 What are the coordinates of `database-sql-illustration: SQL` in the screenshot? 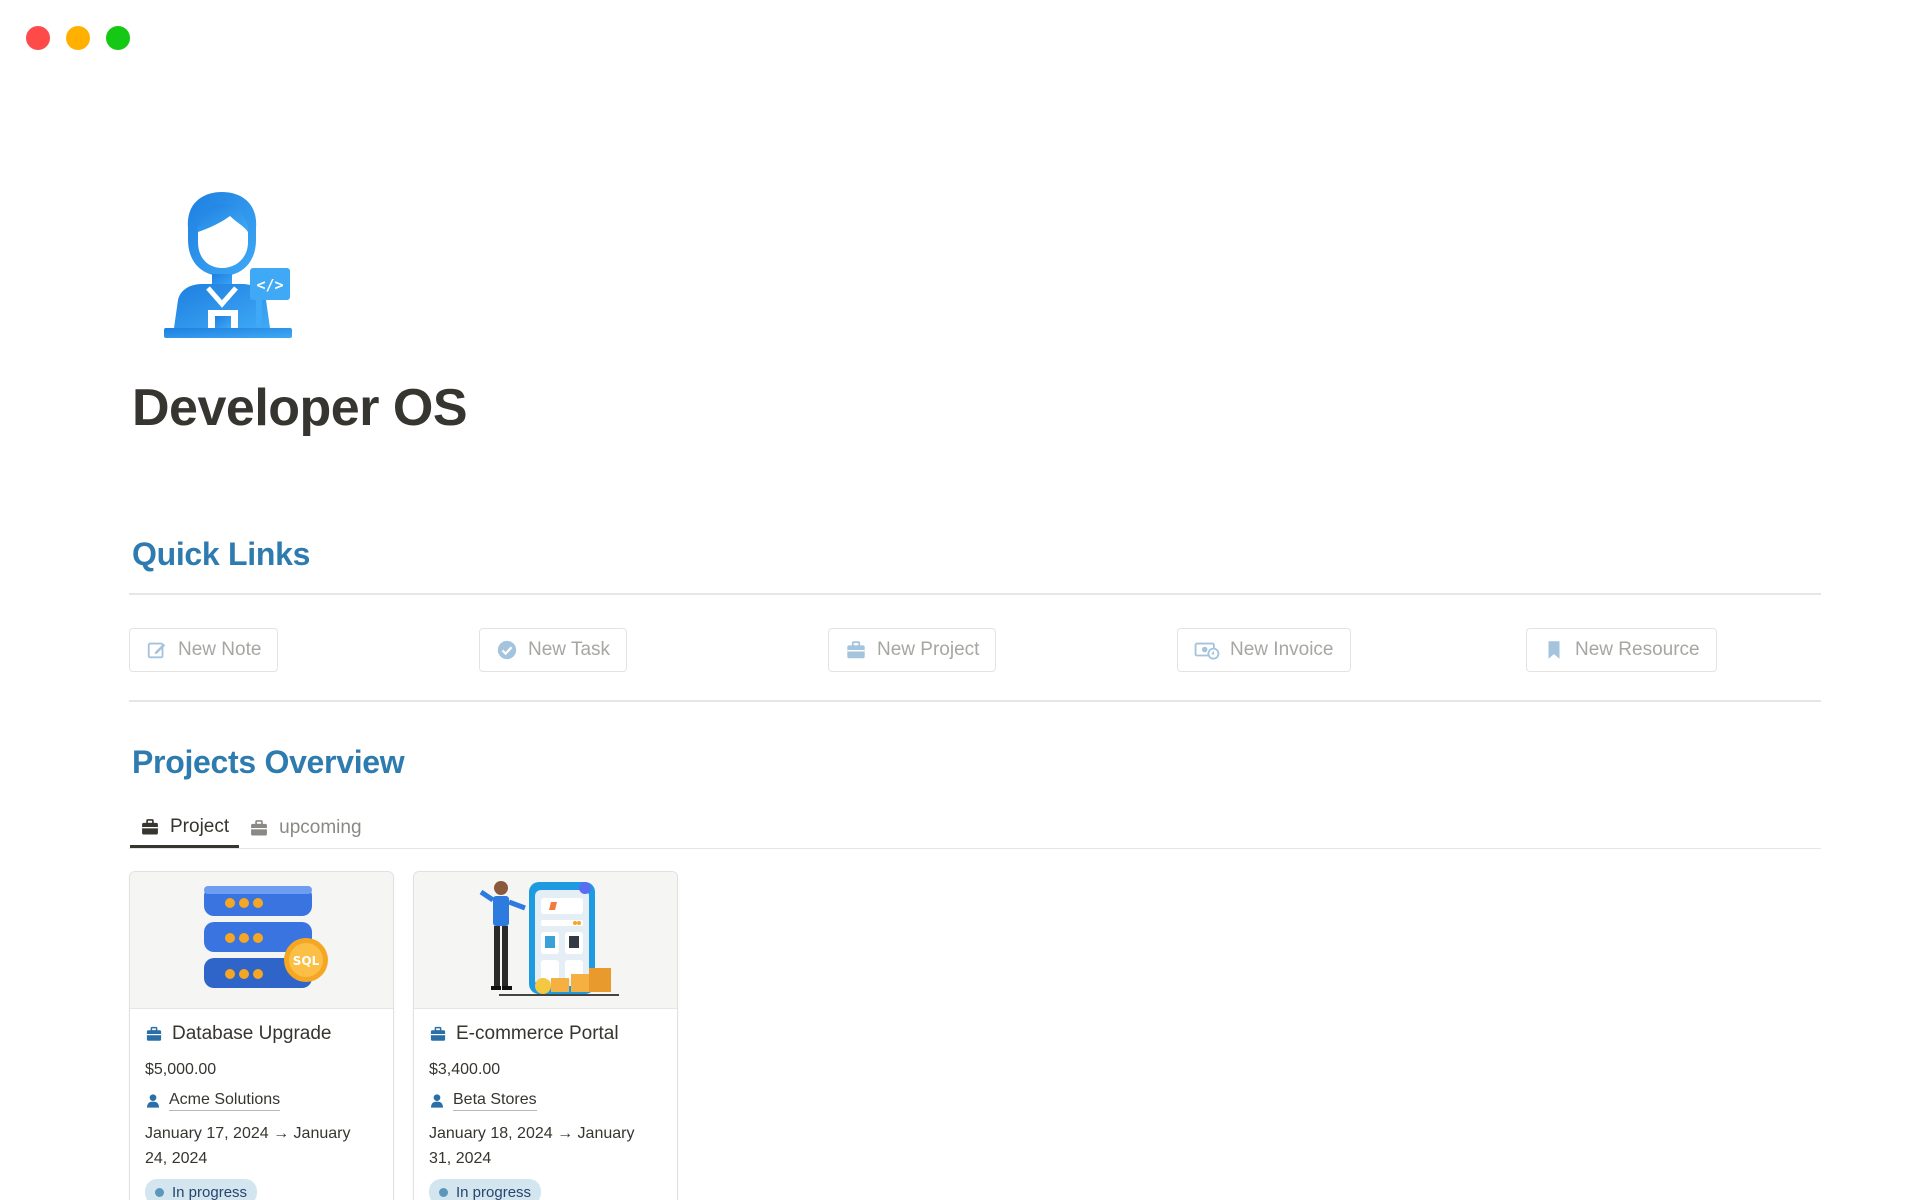 It's located at (265, 937).